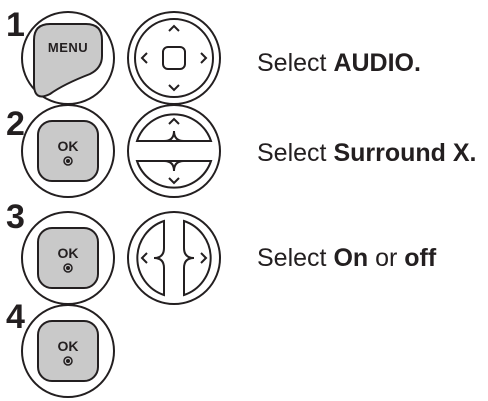 This screenshot has width=488, height=401. Describe the element at coordinates (351, 258) in the screenshot. I see `step-3-text-bold: On` at that location.